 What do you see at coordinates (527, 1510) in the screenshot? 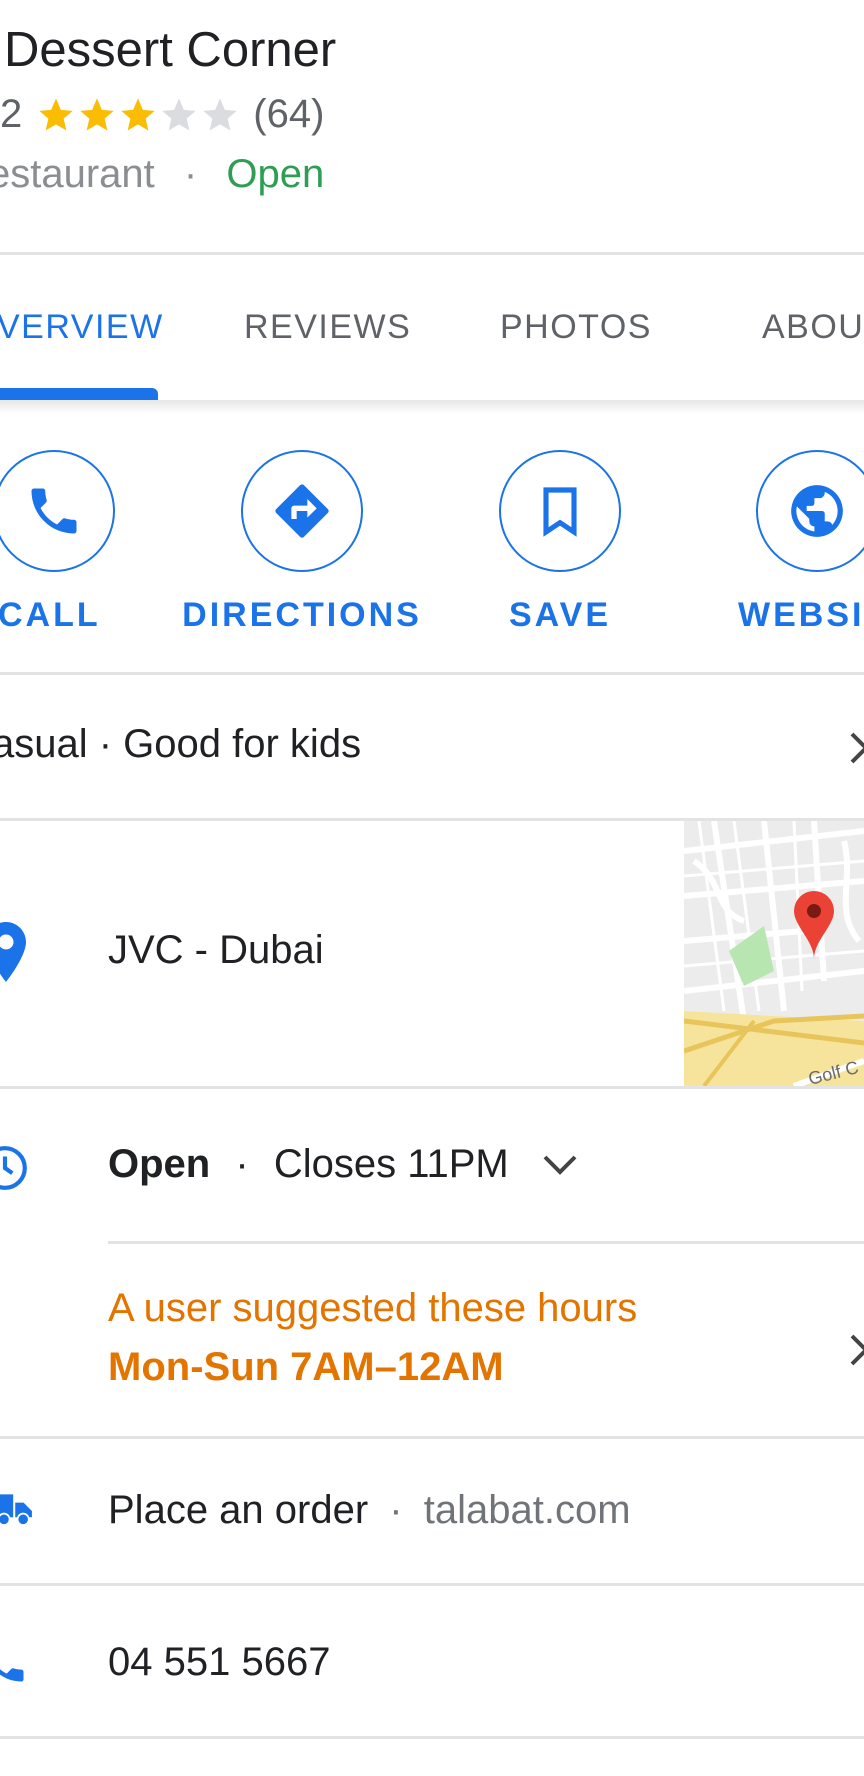
I see `order-provider: talabat.com` at bounding box center [527, 1510].